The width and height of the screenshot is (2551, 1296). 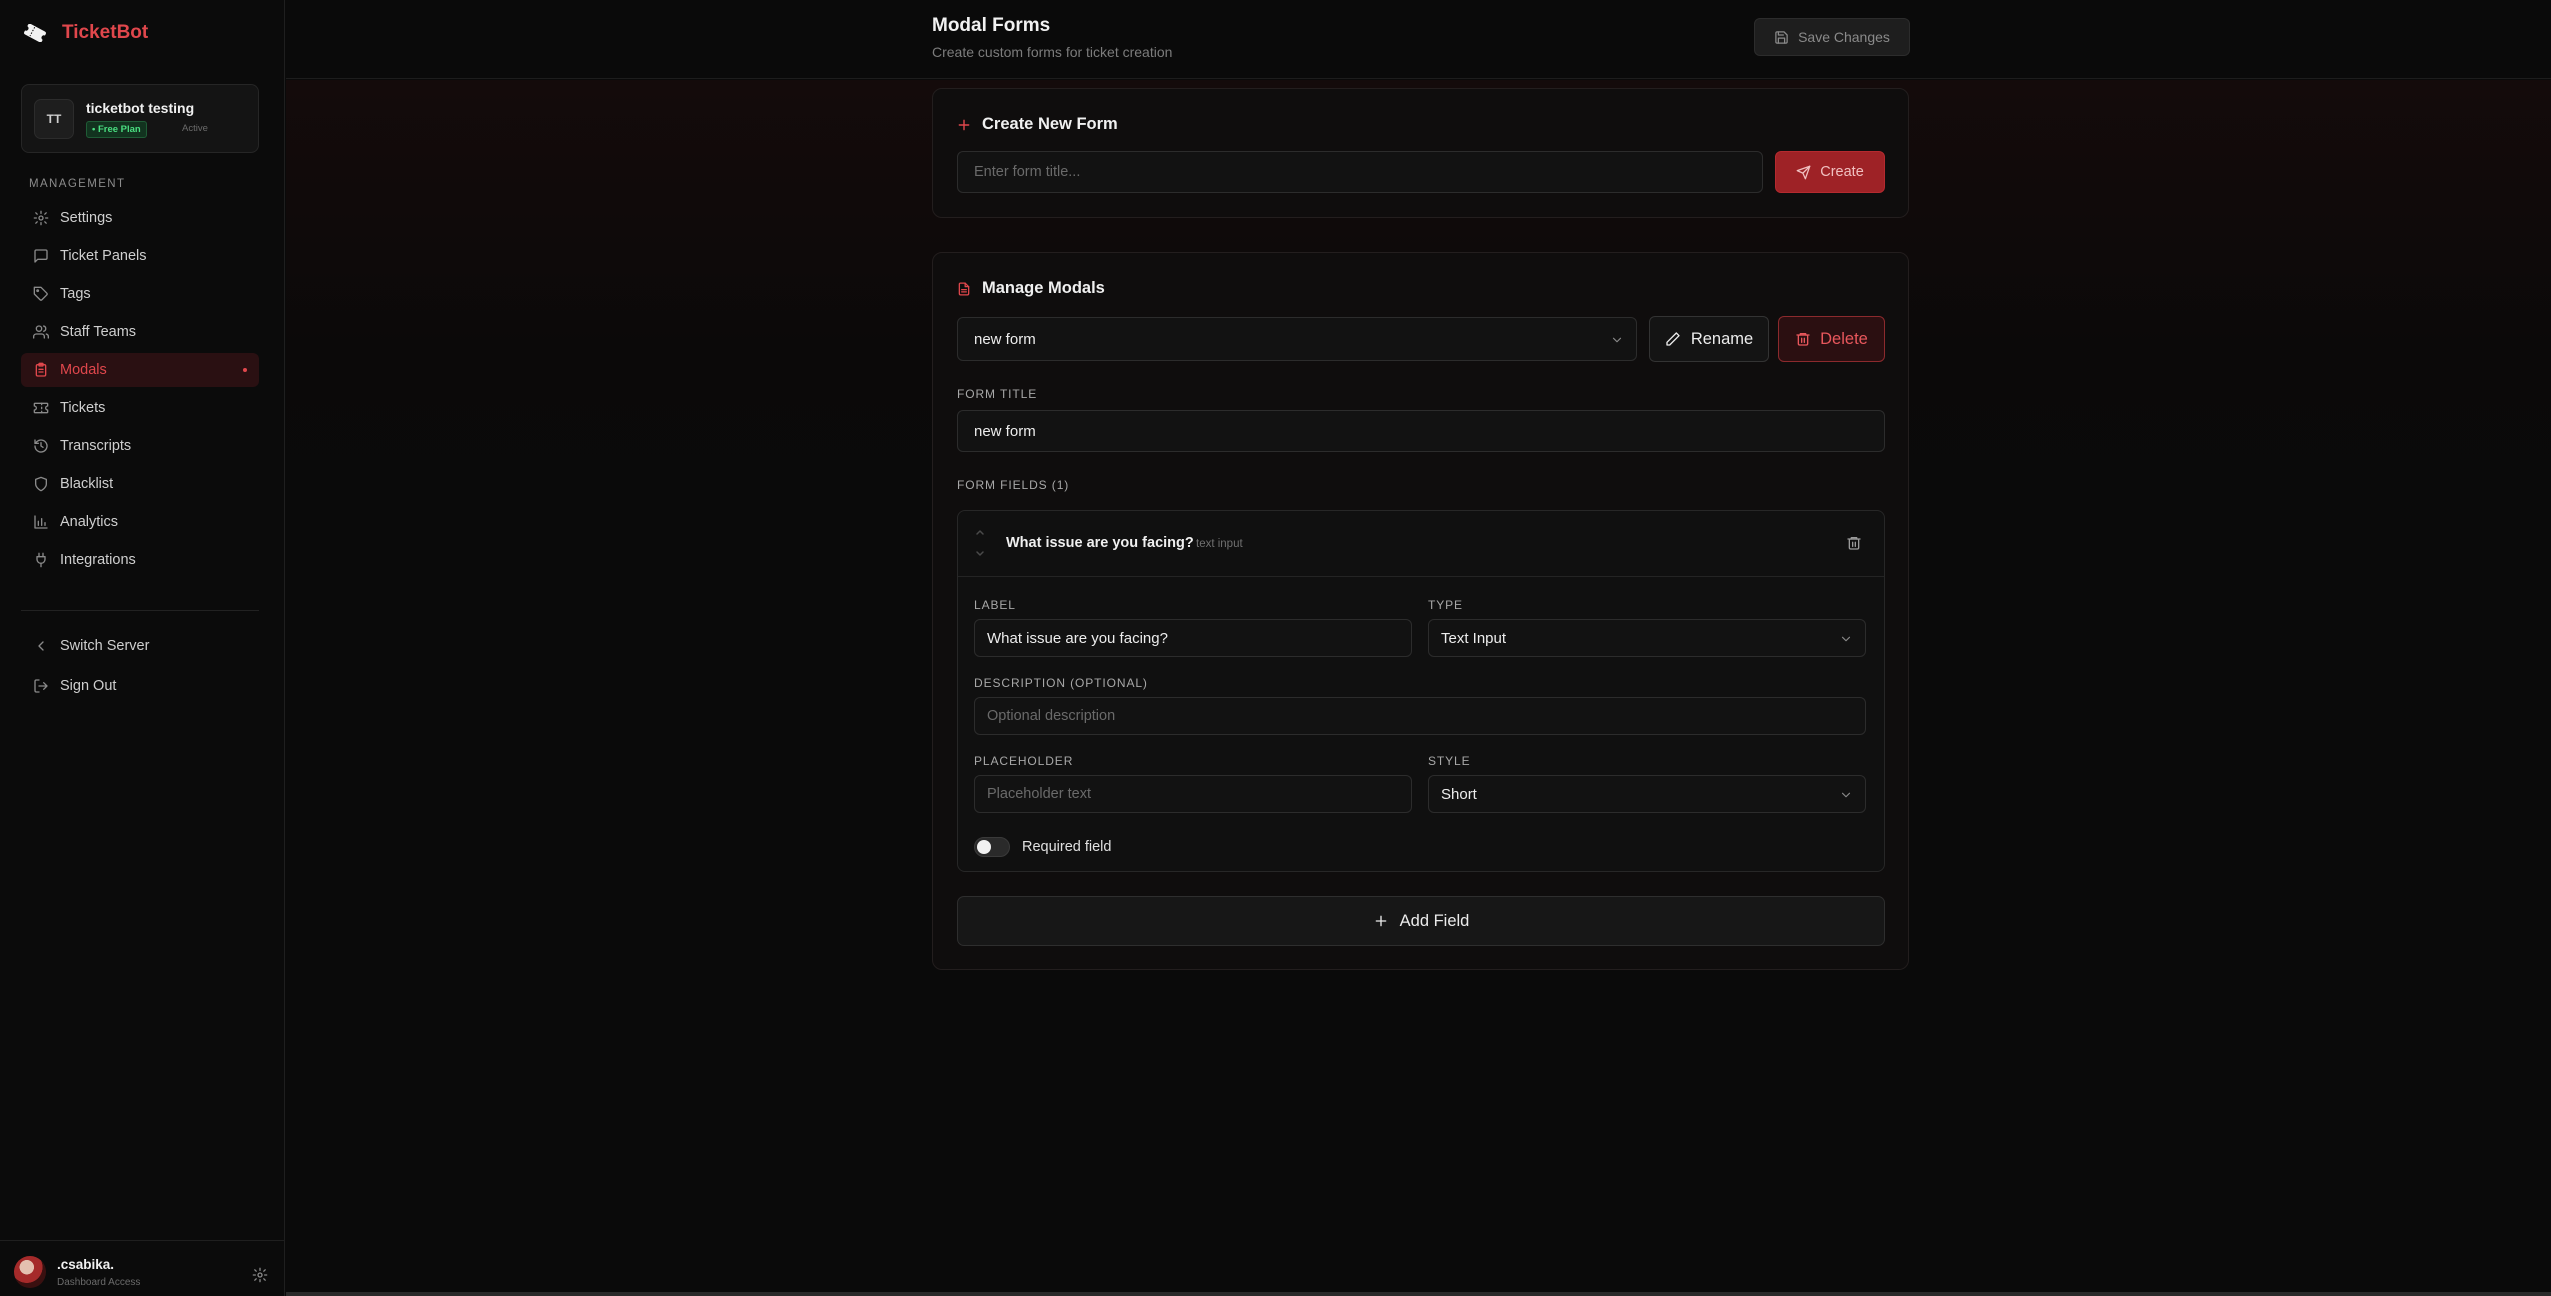 What do you see at coordinates (1722, 338) in the screenshot?
I see `rename-button-label: Rename` at bounding box center [1722, 338].